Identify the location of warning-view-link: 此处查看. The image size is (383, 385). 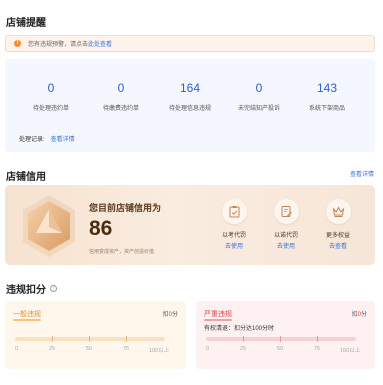
(100, 45).